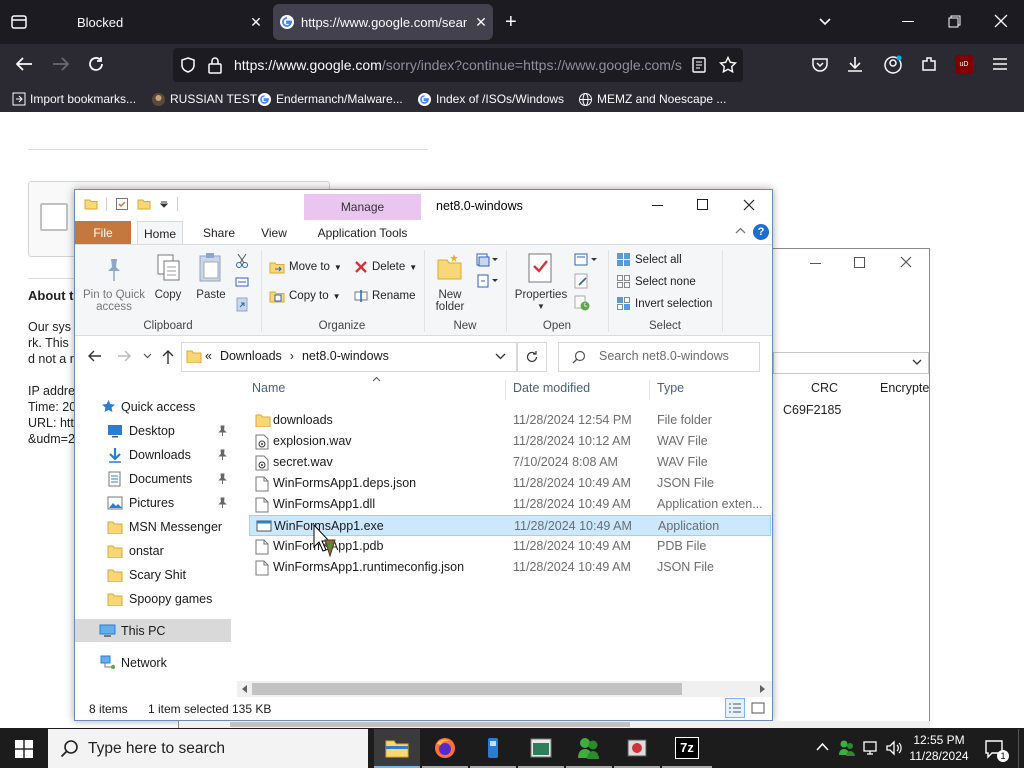 The width and height of the screenshot is (1024, 768). Describe the element at coordinates (153, 454) in the screenshot. I see `nav-downloads: Downloads` at that location.